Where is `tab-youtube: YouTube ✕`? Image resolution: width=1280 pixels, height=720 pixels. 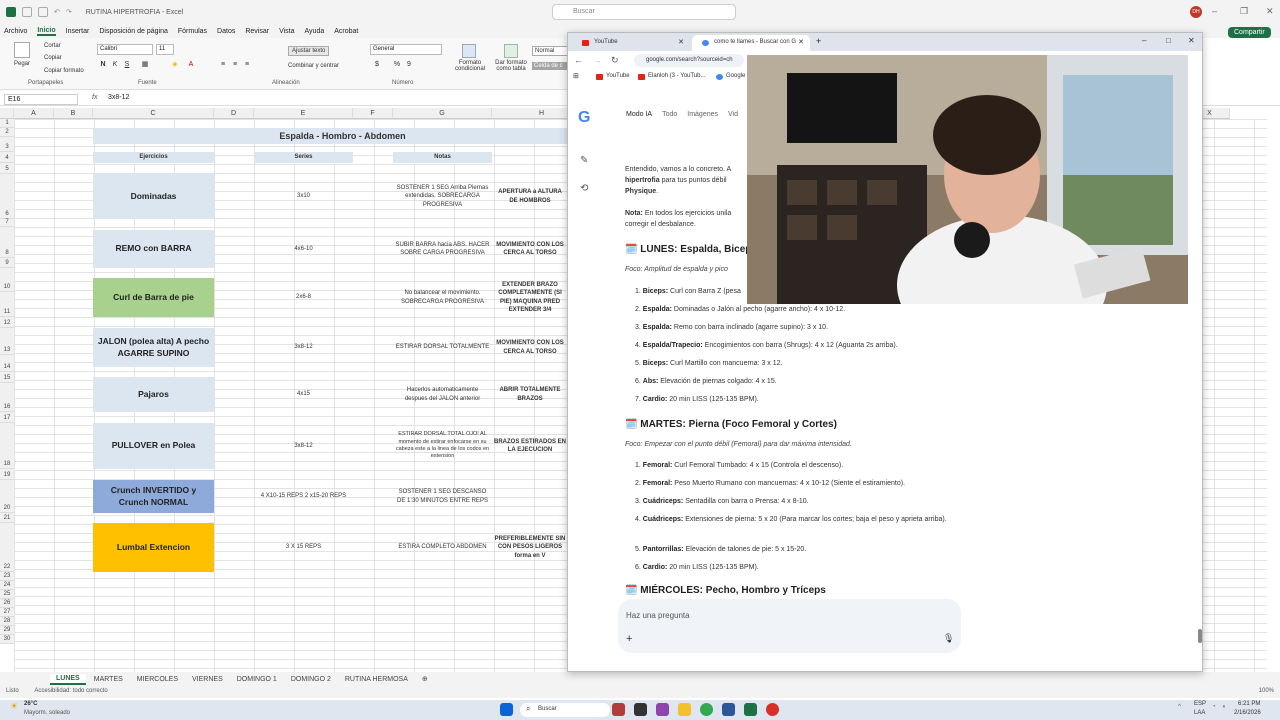 tab-youtube: YouTube ✕ is located at coordinates (631, 43).